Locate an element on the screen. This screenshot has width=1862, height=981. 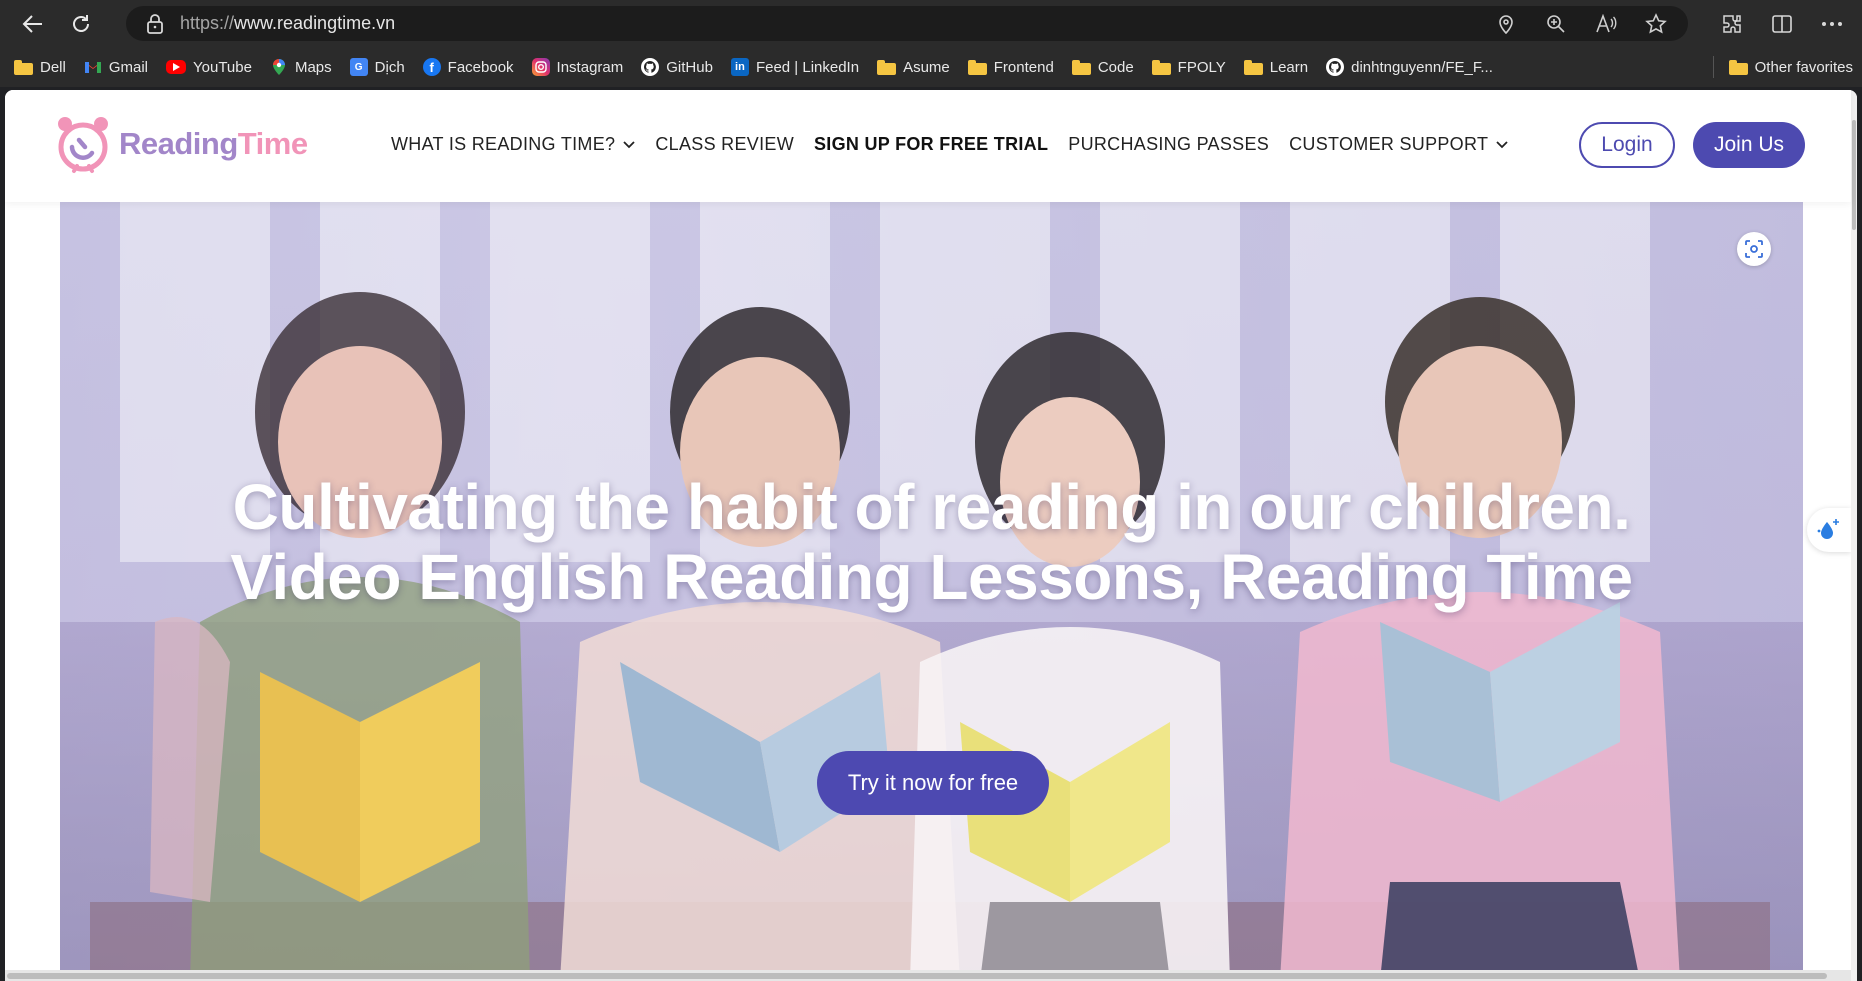
favorite-star-icon is located at coordinates (1656, 24).